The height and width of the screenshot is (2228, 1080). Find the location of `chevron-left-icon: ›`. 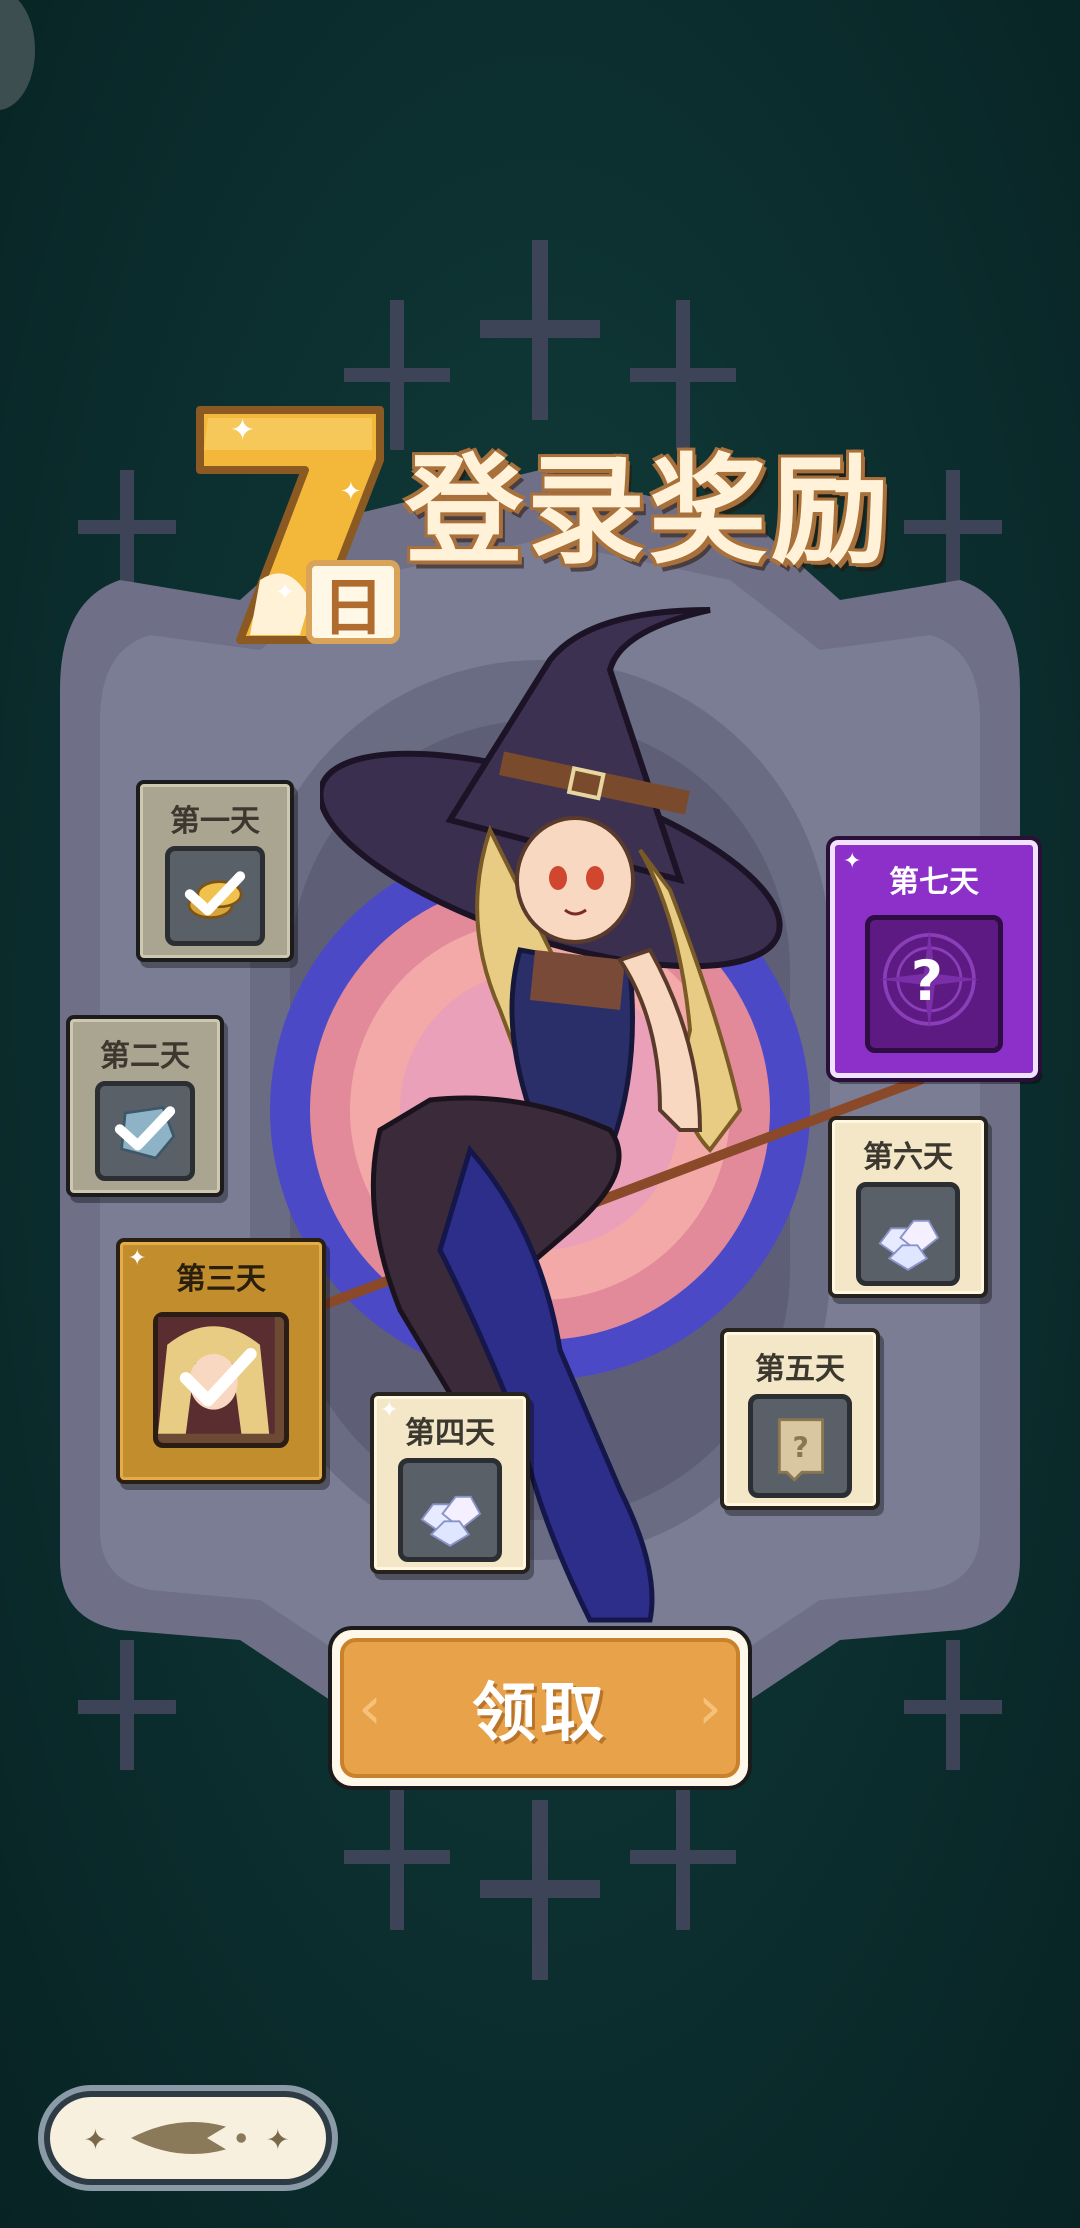

chevron-left-icon: › is located at coordinates (710, 1708).